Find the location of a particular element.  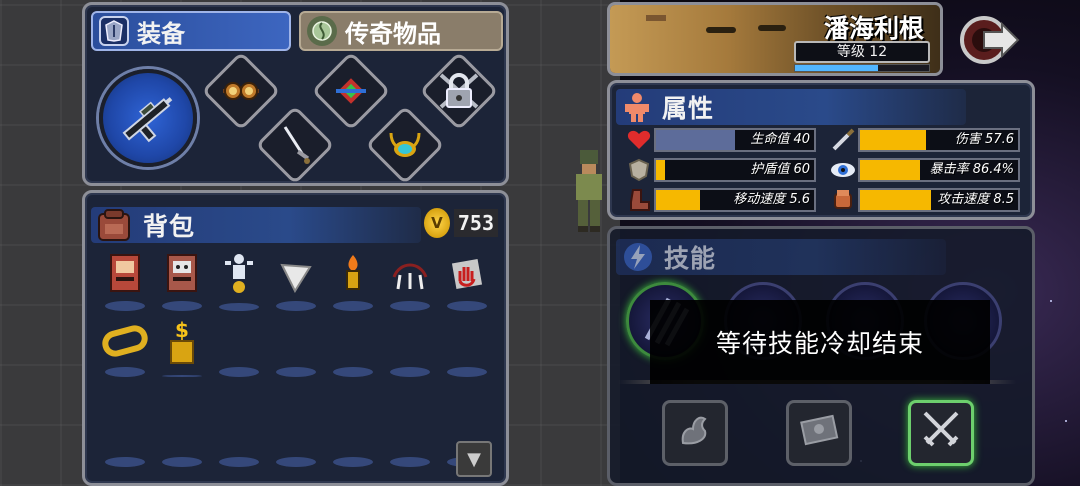

backpack-icon is located at coordinates (114, 225).